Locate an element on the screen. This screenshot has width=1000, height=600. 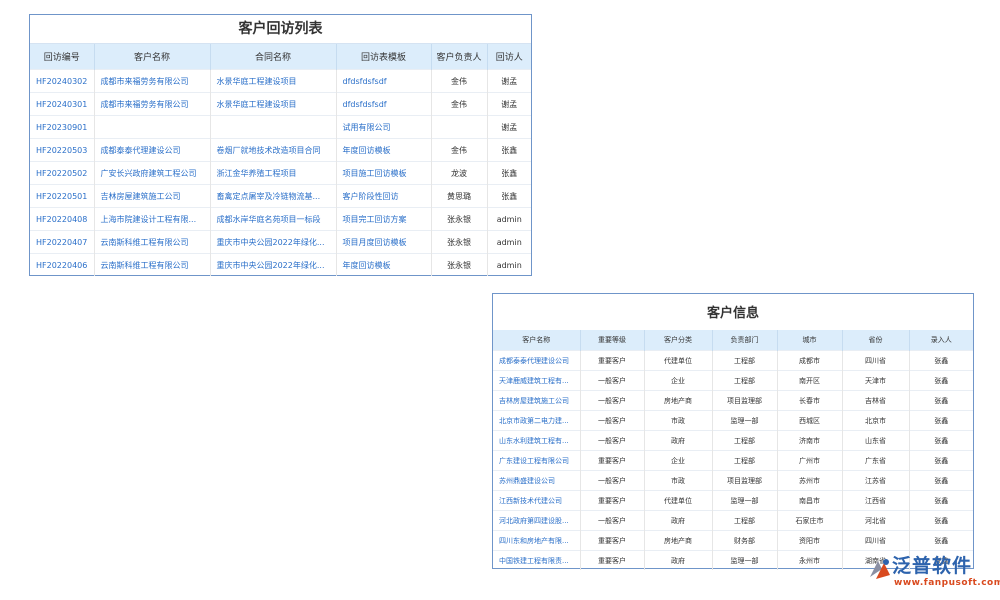
table-cell: 张永银 is located at coordinates (459, 219).